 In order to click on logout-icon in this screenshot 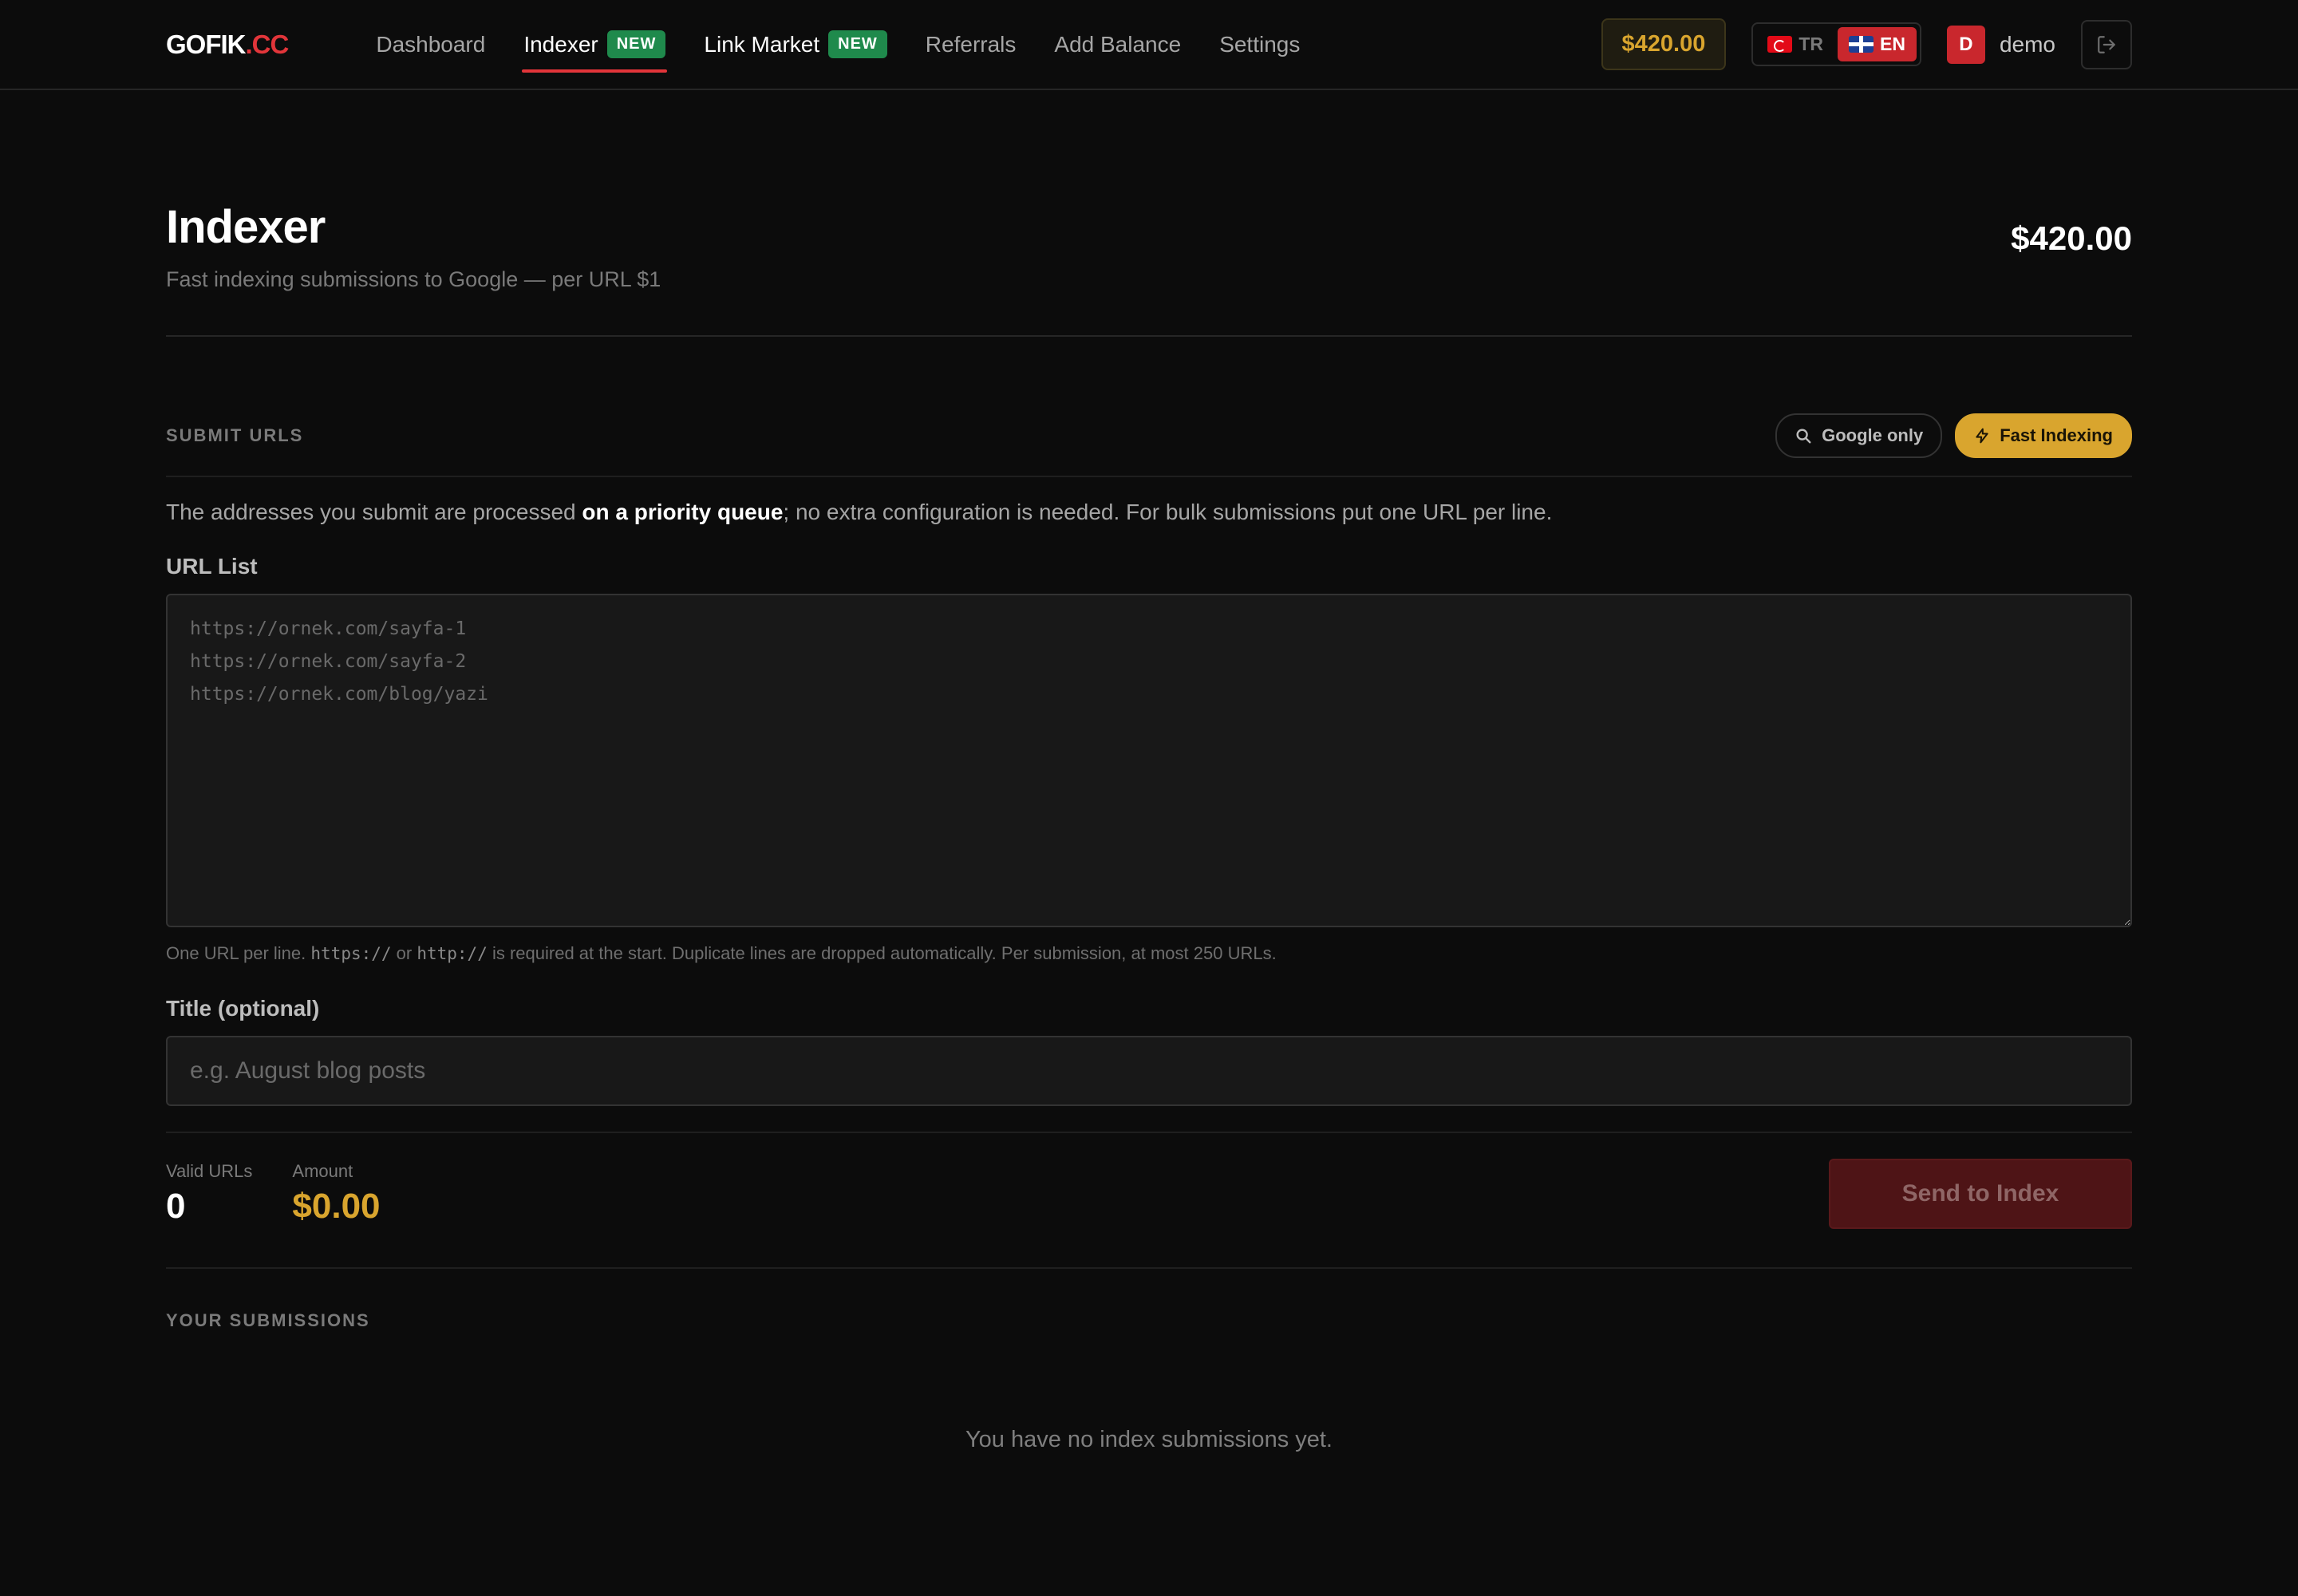, I will do `click(2106, 44)`.